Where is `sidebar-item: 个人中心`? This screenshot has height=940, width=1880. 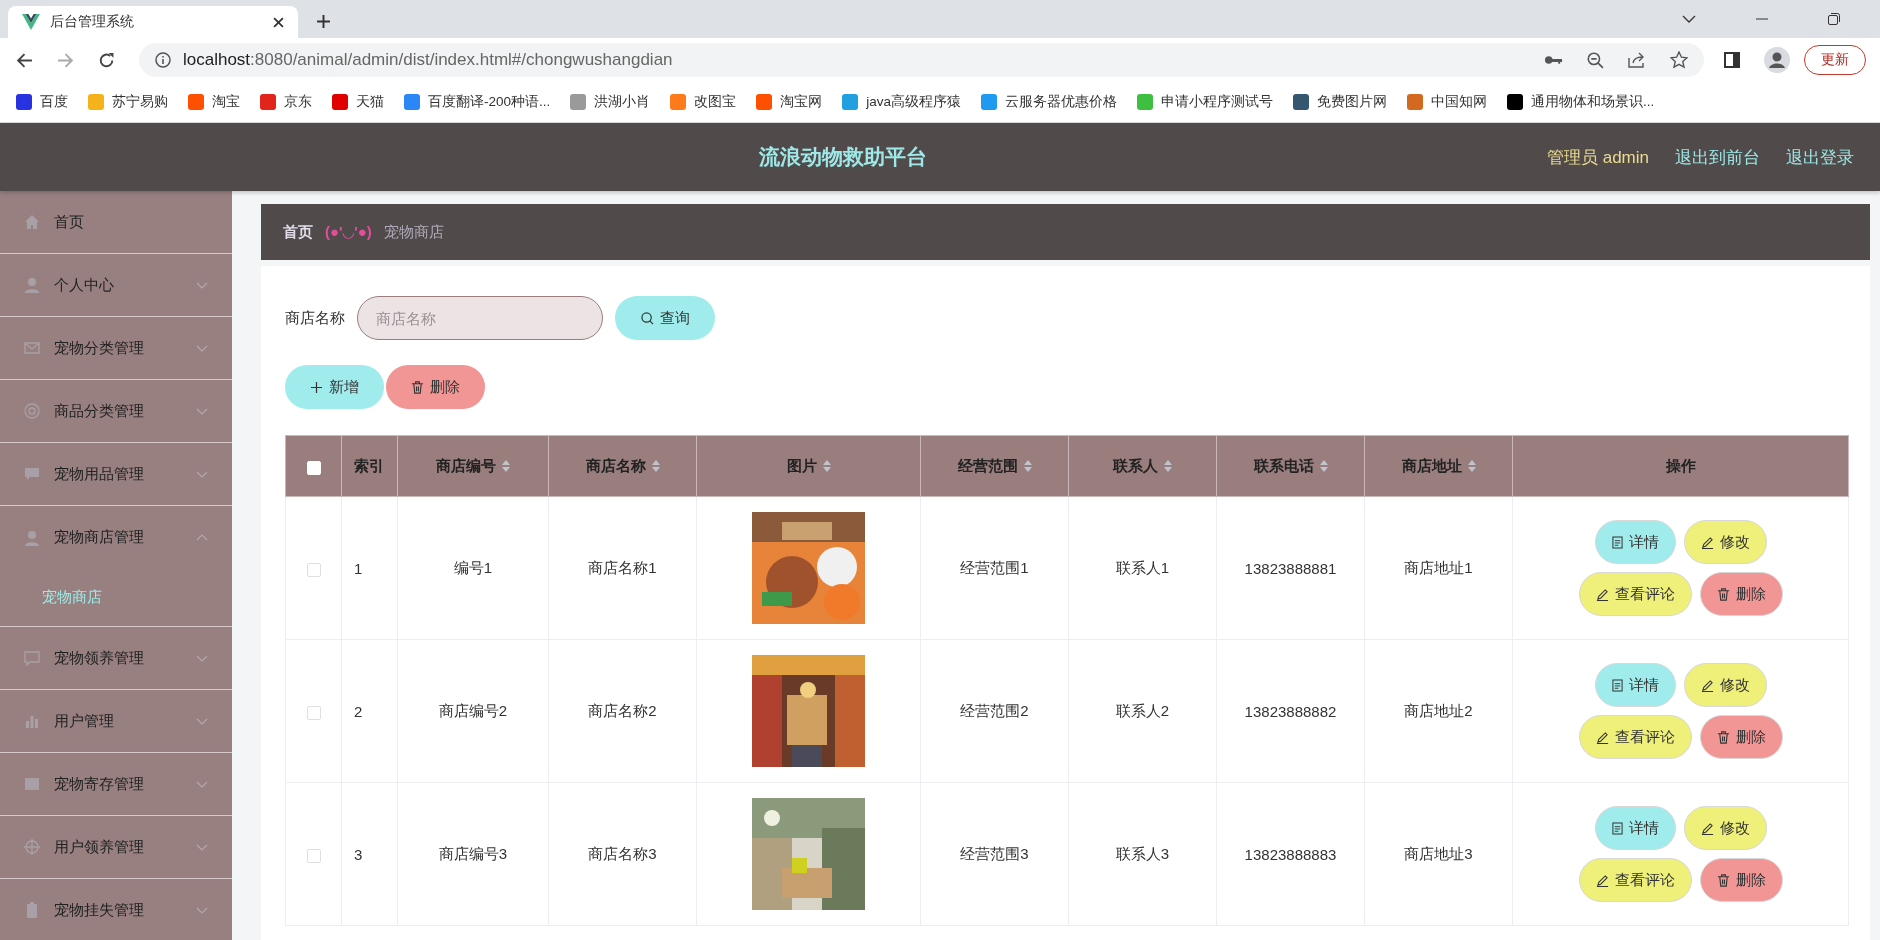 sidebar-item: 个人中心 is located at coordinates (116, 285).